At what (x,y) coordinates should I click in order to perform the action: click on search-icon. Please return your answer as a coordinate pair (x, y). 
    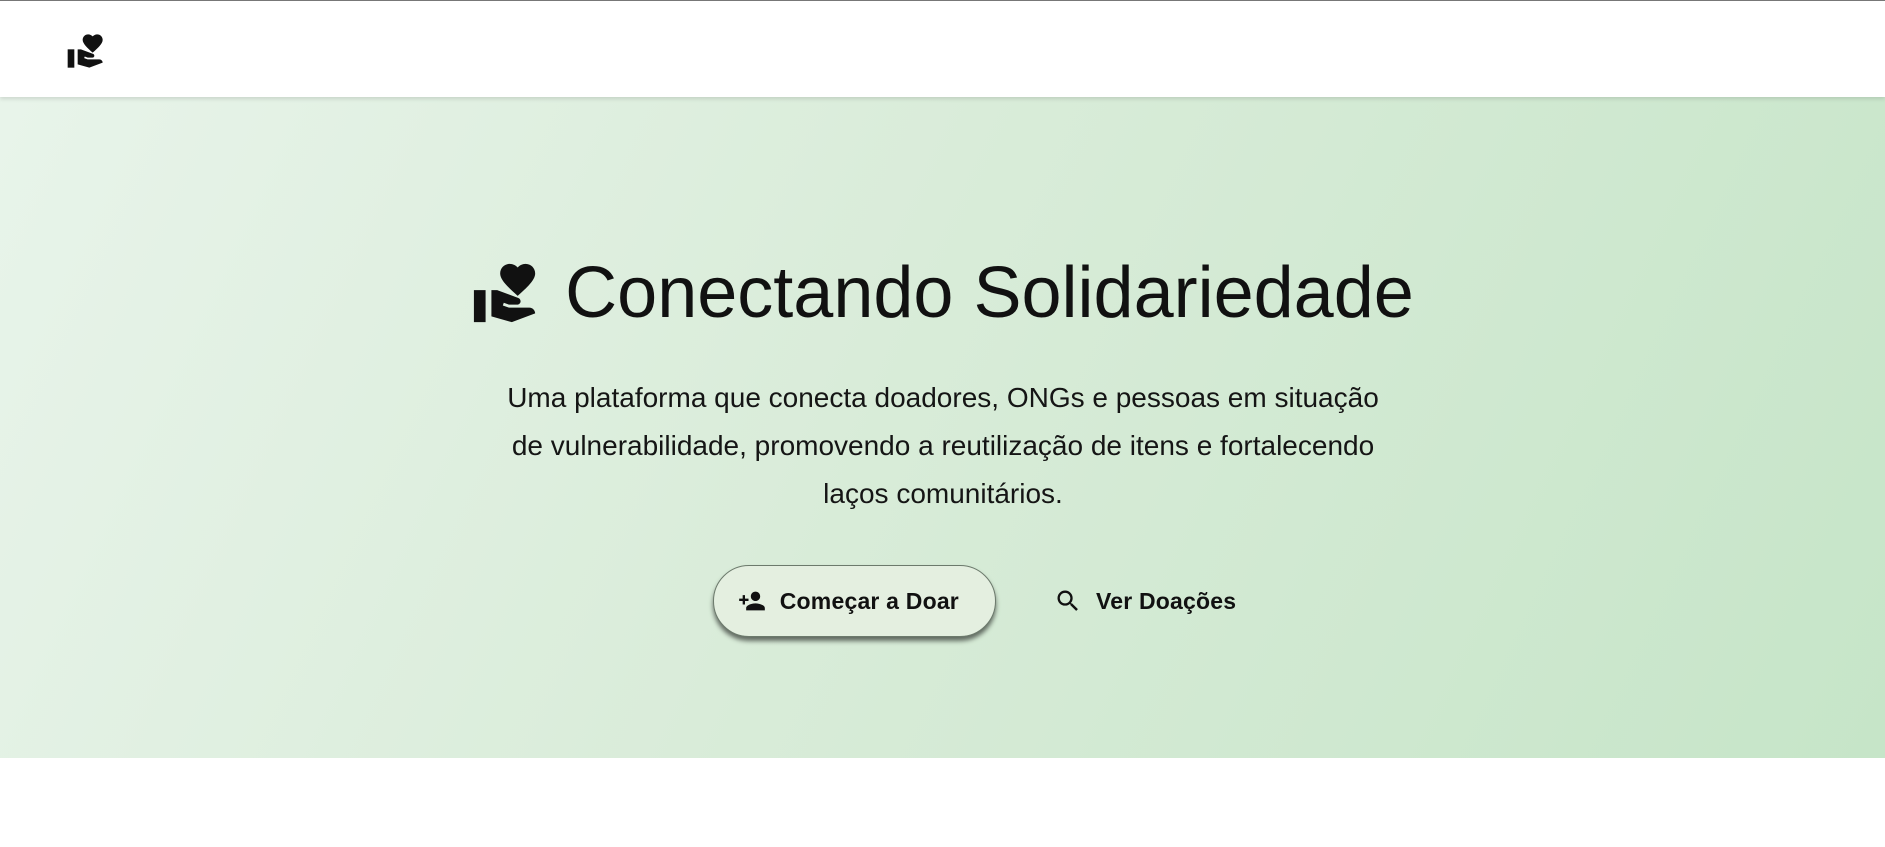
    Looking at the image, I should click on (1068, 601).